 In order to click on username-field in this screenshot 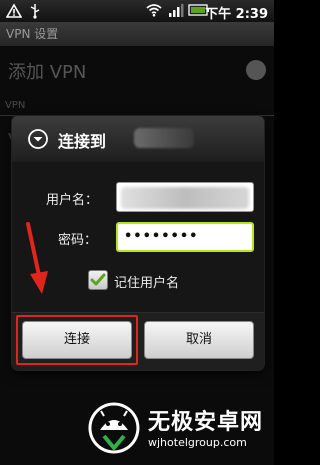, I will do `click(185, 197)`.